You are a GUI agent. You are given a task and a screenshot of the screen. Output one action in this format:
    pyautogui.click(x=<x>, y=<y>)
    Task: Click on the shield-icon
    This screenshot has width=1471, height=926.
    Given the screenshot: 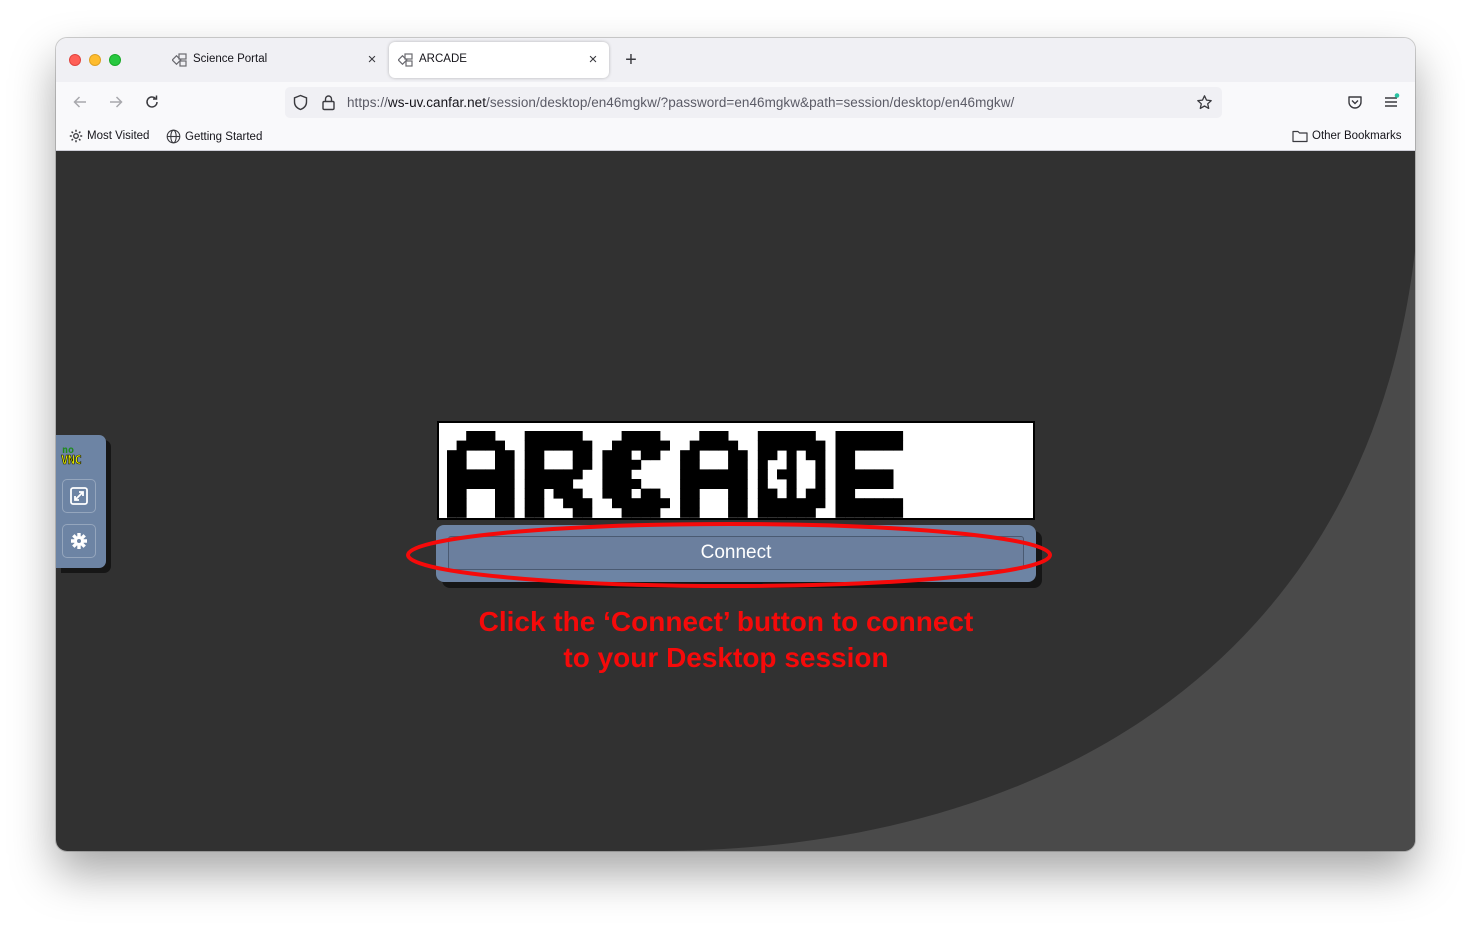 What is the action you would take?
    pyautogui.click(x=300, y=102)
    